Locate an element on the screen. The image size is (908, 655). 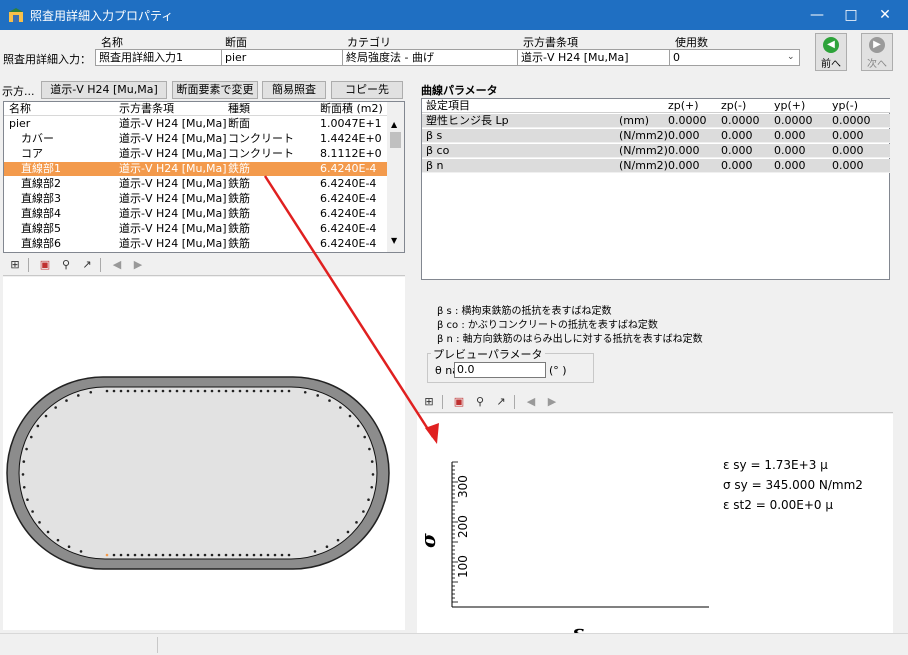
annotation-overlay is located at coordinates (351, 309).